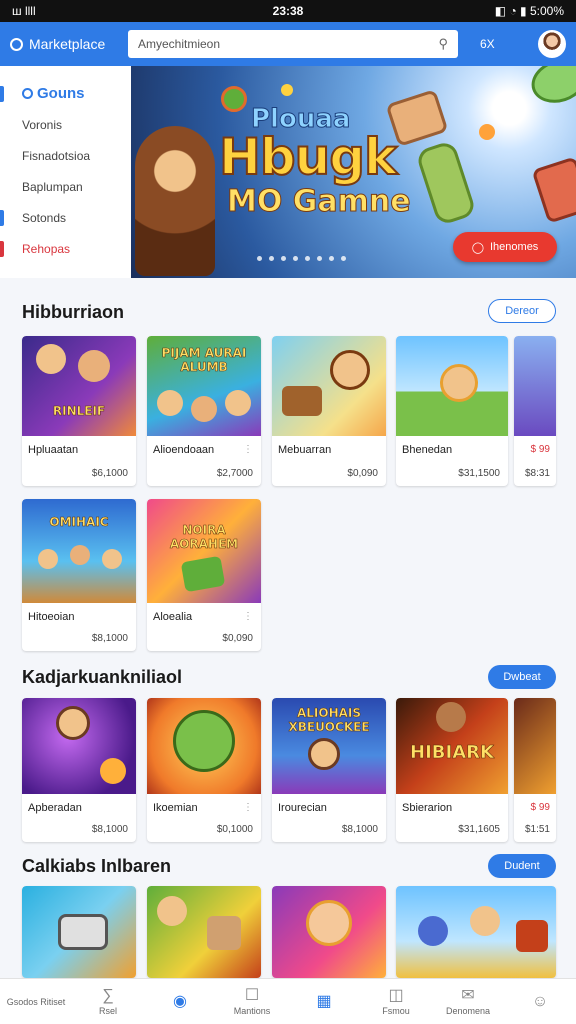  I want to click on banner-title: Hbugk, so click(308, 157).